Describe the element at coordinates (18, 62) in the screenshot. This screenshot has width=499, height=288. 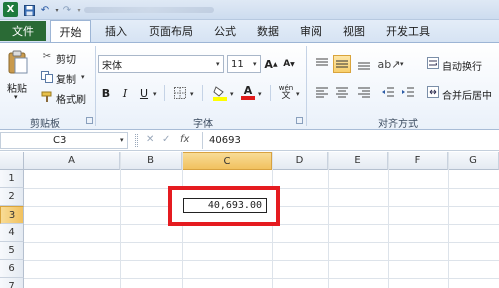
I see `paste-icon` at that location.